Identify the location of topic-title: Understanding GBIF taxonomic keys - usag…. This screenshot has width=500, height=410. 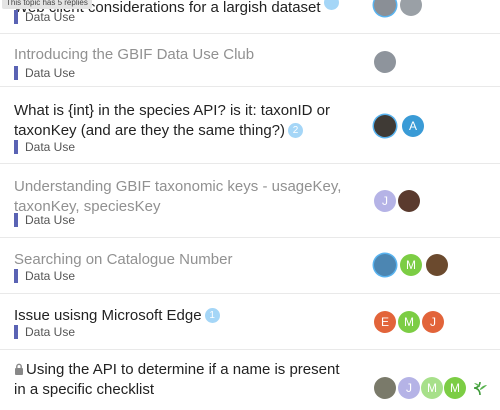
(184, 197).